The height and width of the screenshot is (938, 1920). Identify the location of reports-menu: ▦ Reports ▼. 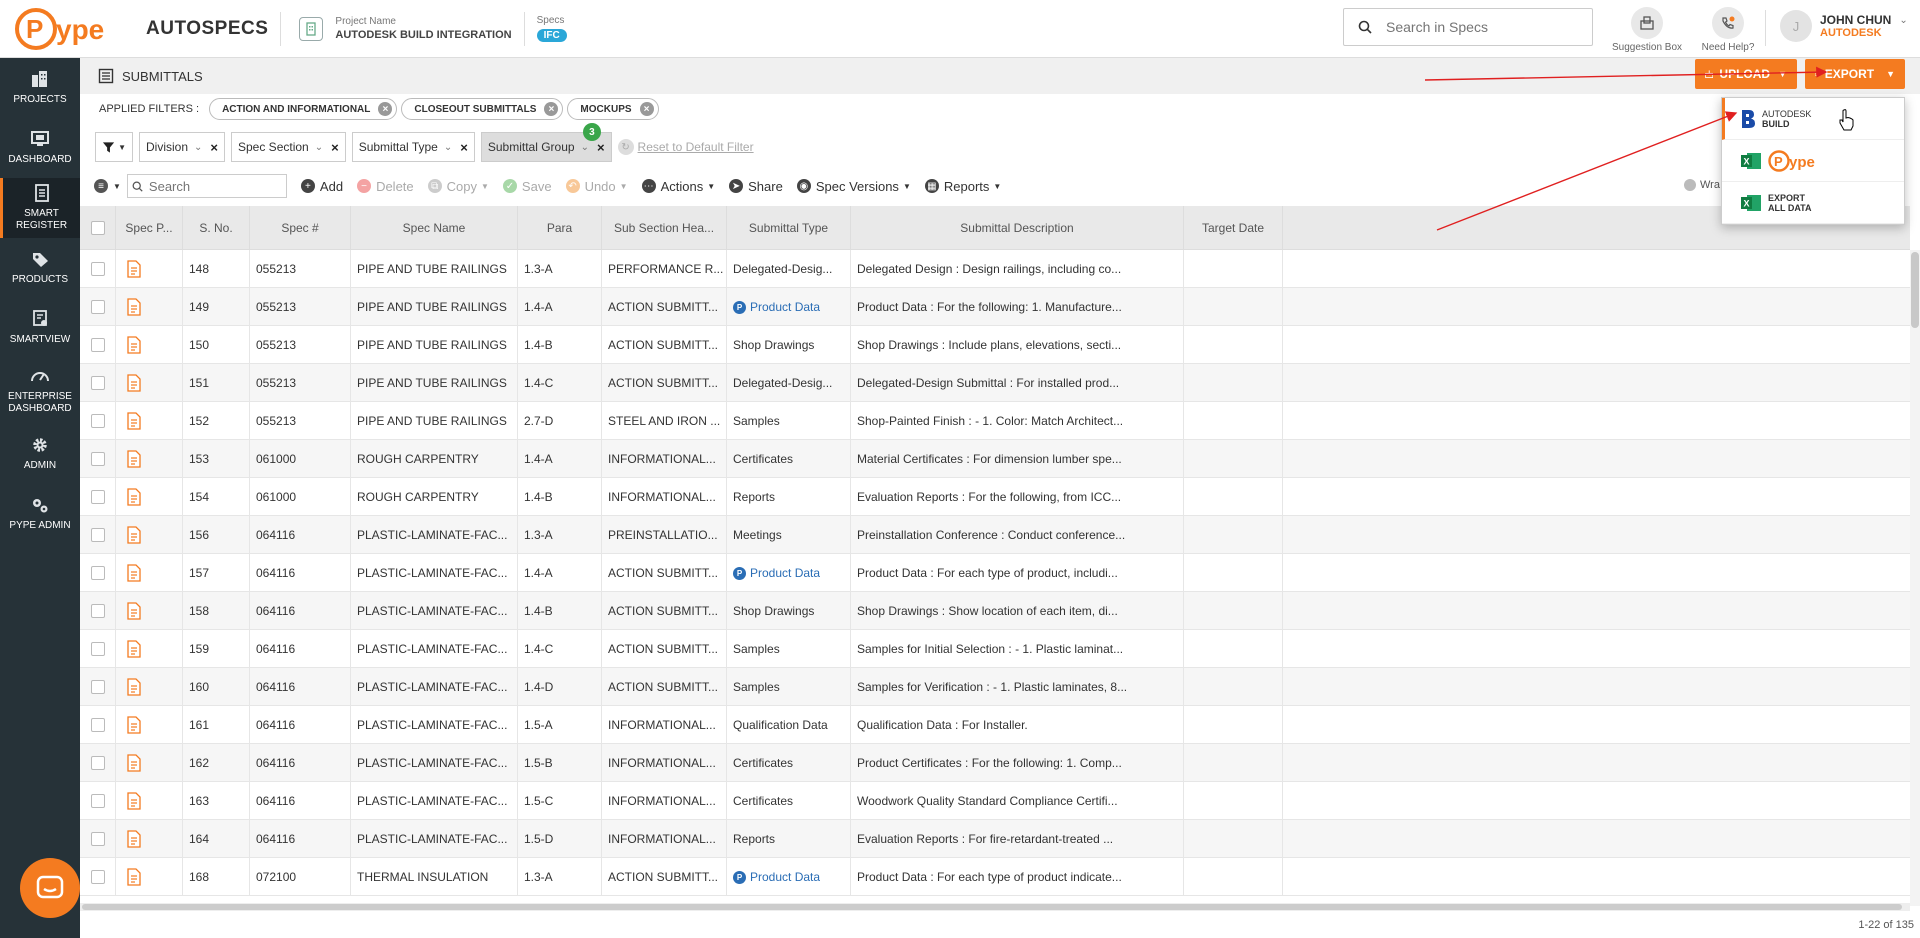
(962, 186).